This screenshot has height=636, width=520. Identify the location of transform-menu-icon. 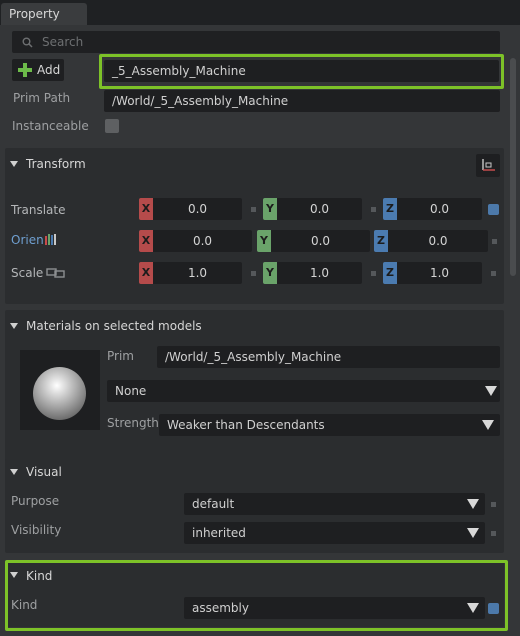
(488, 165).